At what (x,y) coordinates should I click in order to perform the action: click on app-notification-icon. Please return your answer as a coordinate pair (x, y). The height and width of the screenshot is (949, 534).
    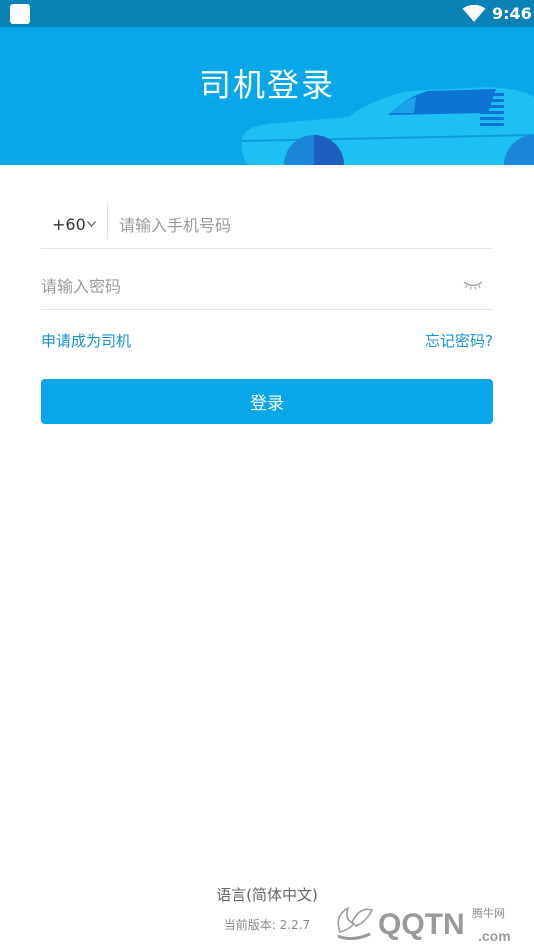
    Looking at the image, I should click on (20, 14).